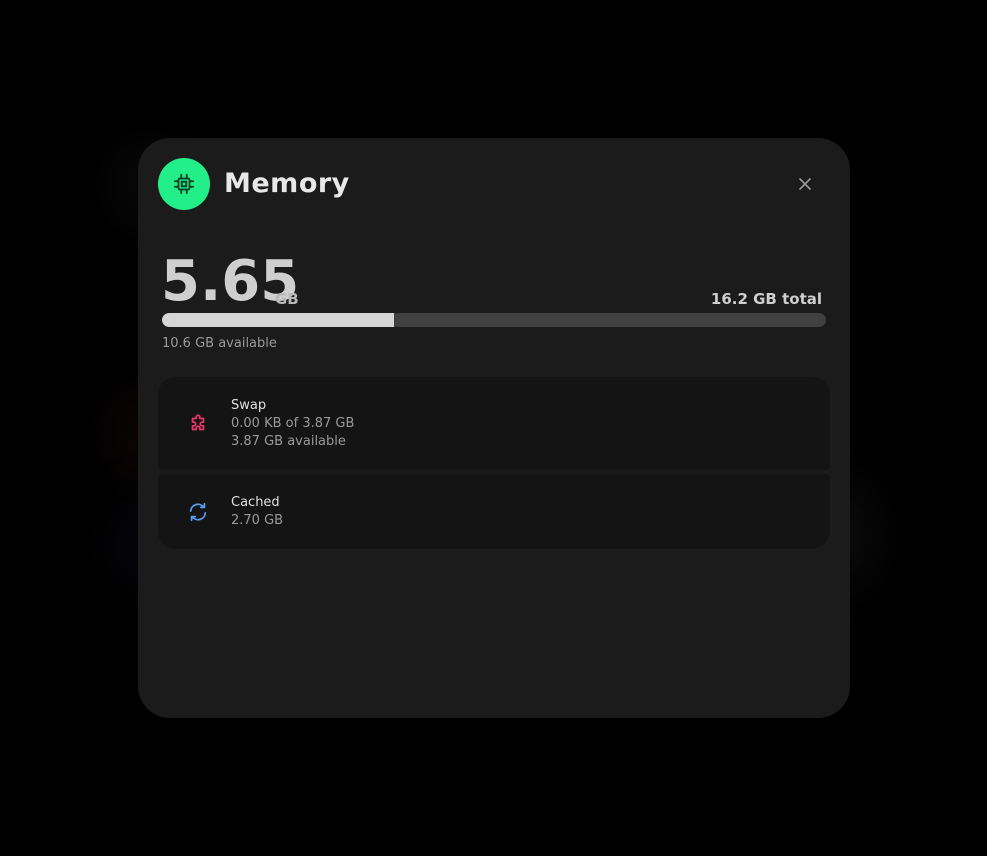  I want to click on close-icon, so click(805, 184).